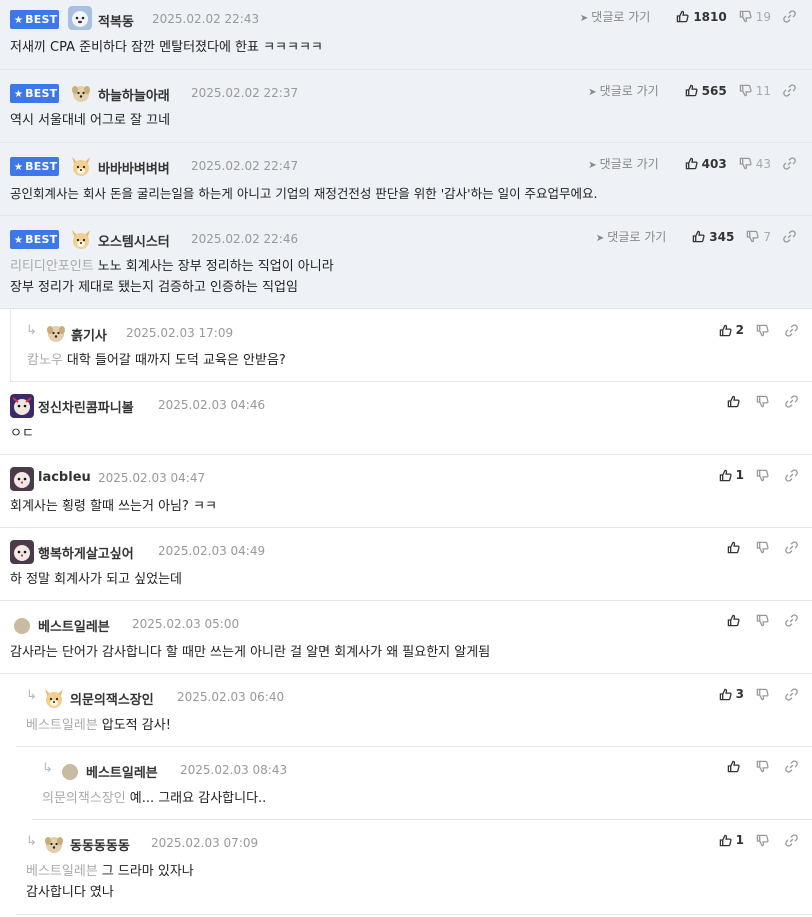 The image size is (812, 917). I want to click on upvote-count: 1, so click(739, 475).